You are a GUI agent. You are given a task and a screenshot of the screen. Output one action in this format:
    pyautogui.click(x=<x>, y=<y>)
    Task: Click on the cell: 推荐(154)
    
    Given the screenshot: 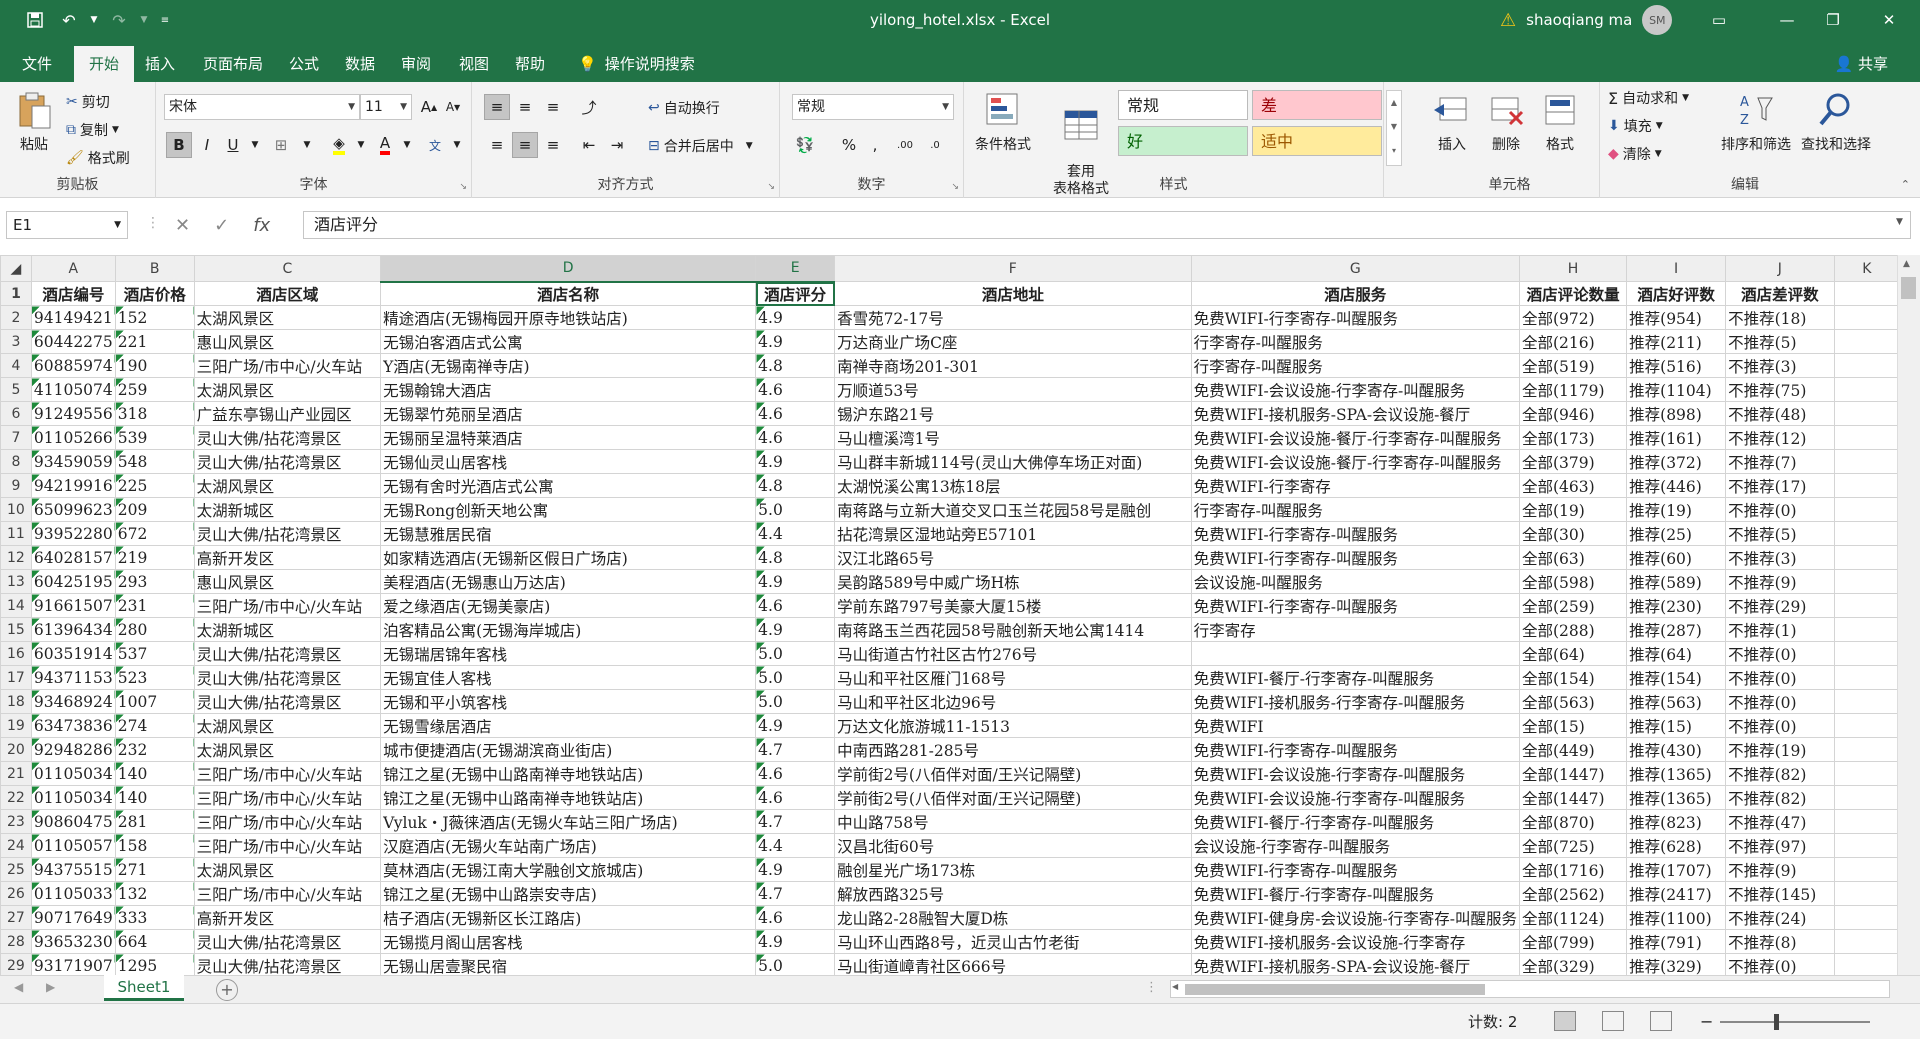 What is the action you would take?
    pyautogui.click(x=1676, y=677)
    